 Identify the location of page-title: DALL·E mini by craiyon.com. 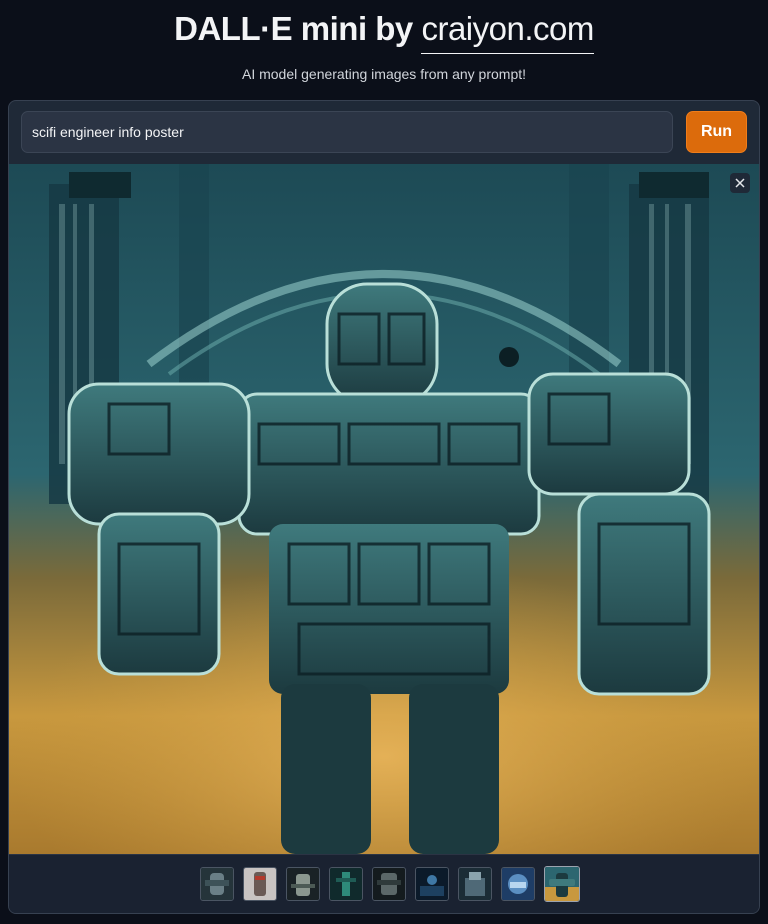
(384, 32).